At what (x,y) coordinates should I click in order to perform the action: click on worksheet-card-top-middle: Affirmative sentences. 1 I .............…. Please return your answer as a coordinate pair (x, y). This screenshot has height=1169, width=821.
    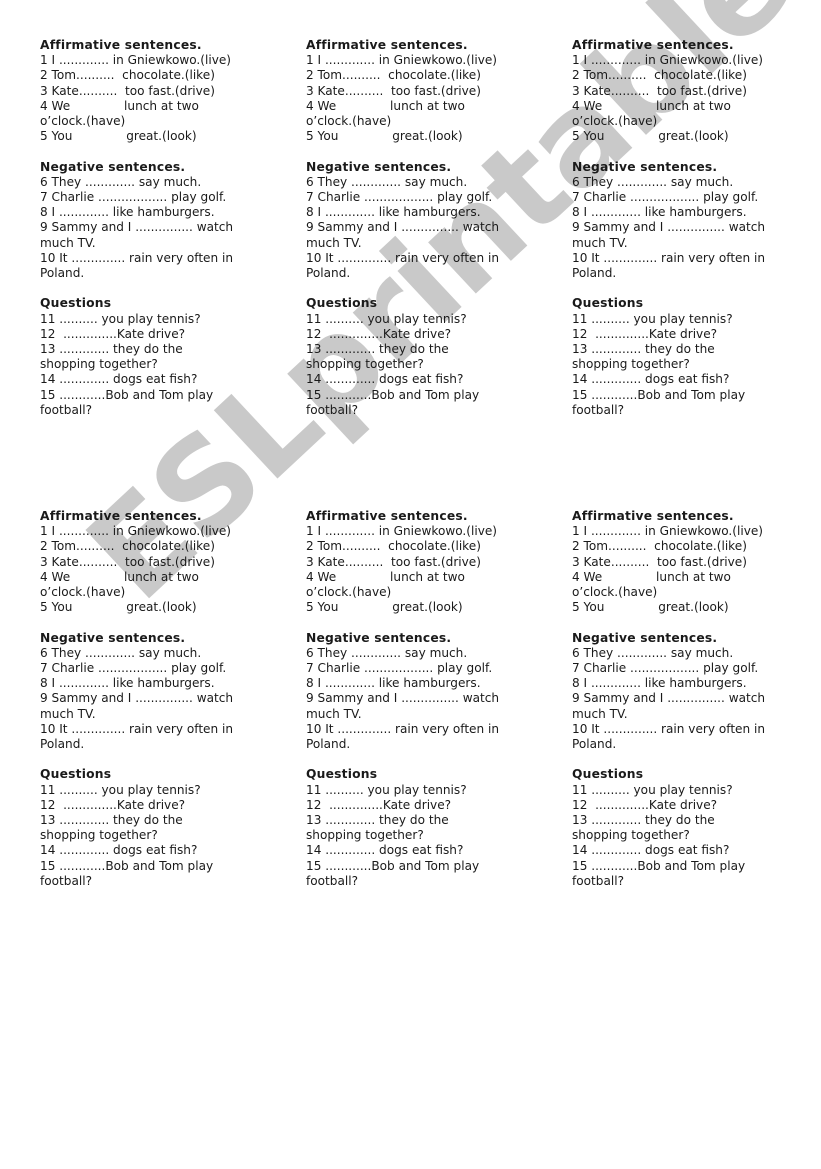
    Looking at the image, I should click on (422, 228).